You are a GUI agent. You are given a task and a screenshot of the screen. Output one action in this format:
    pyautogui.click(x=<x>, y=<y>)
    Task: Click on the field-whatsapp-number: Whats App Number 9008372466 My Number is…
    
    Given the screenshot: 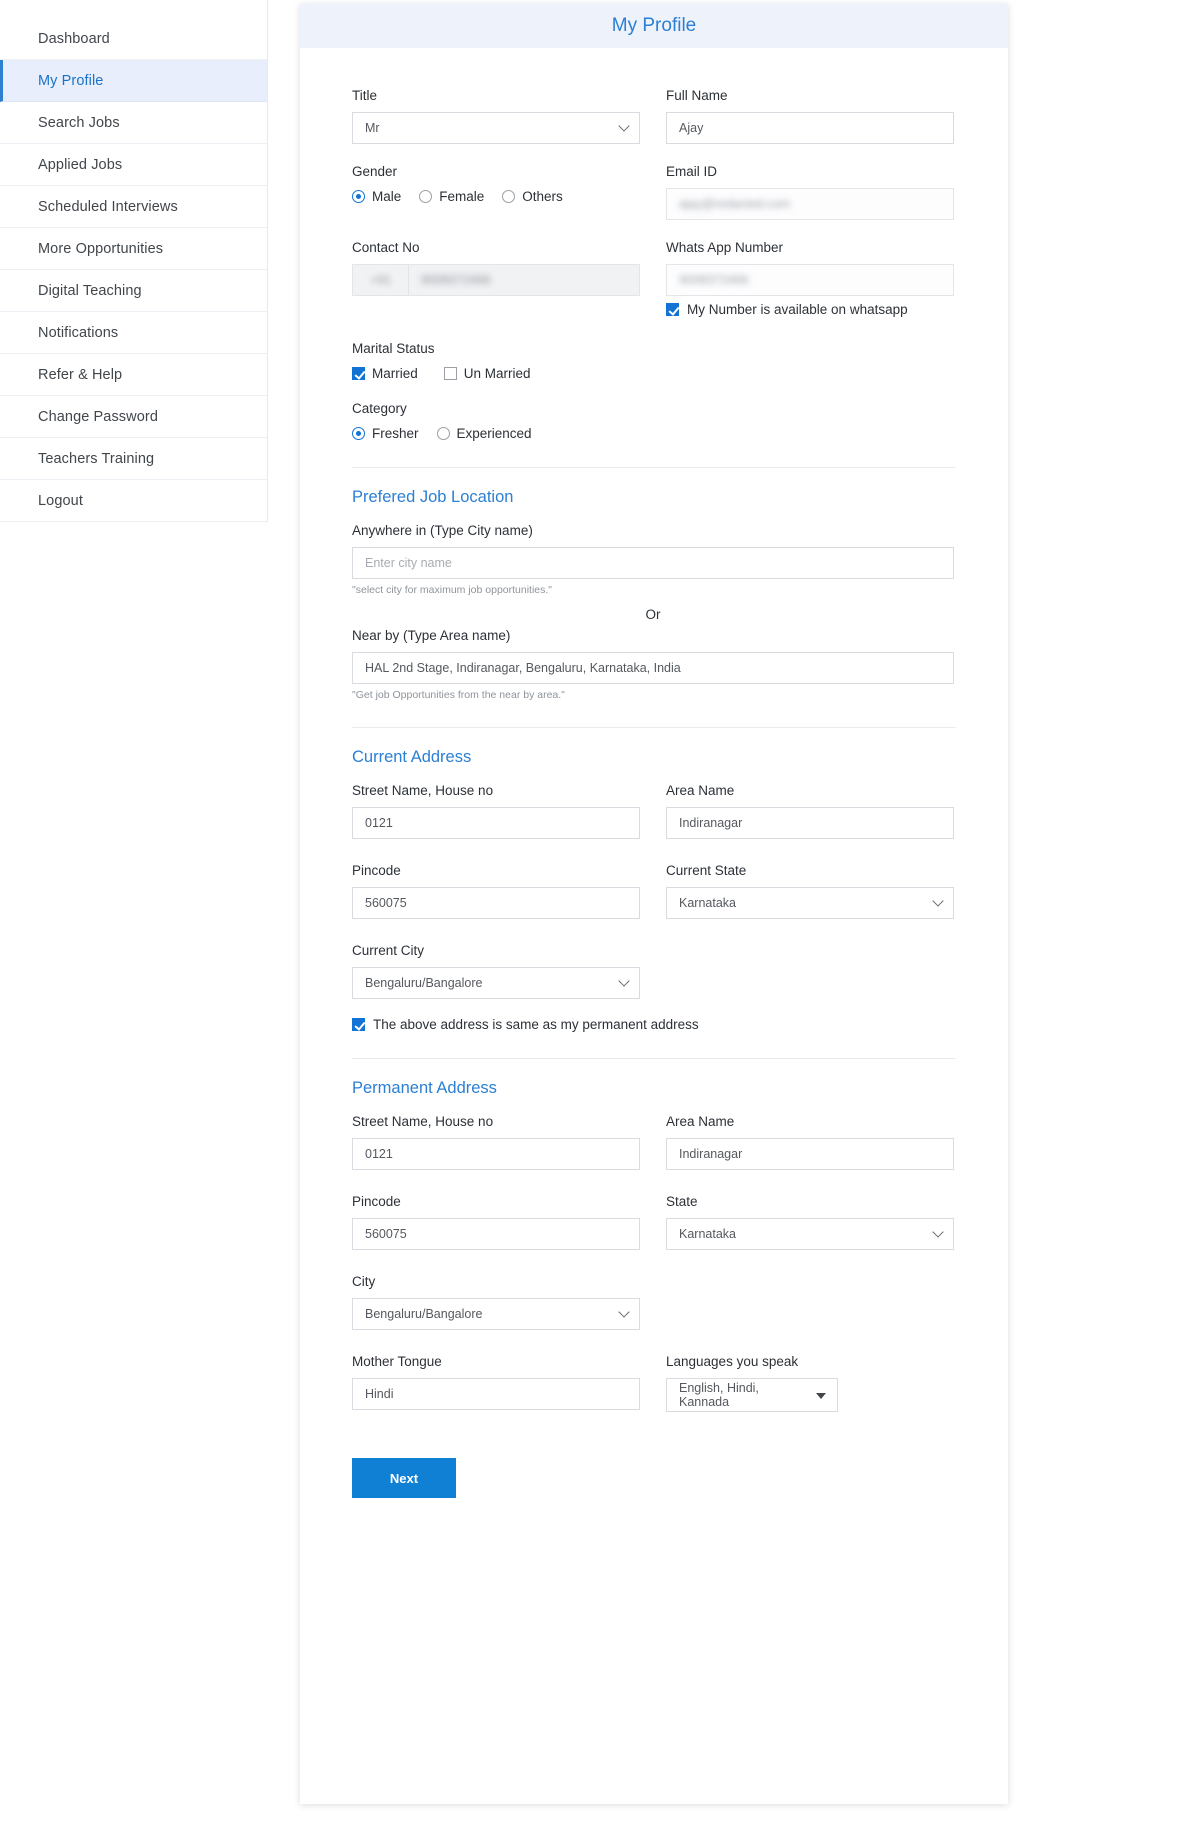 What is the action you would take?
    pyautogui.click(x=810, y=278)
    